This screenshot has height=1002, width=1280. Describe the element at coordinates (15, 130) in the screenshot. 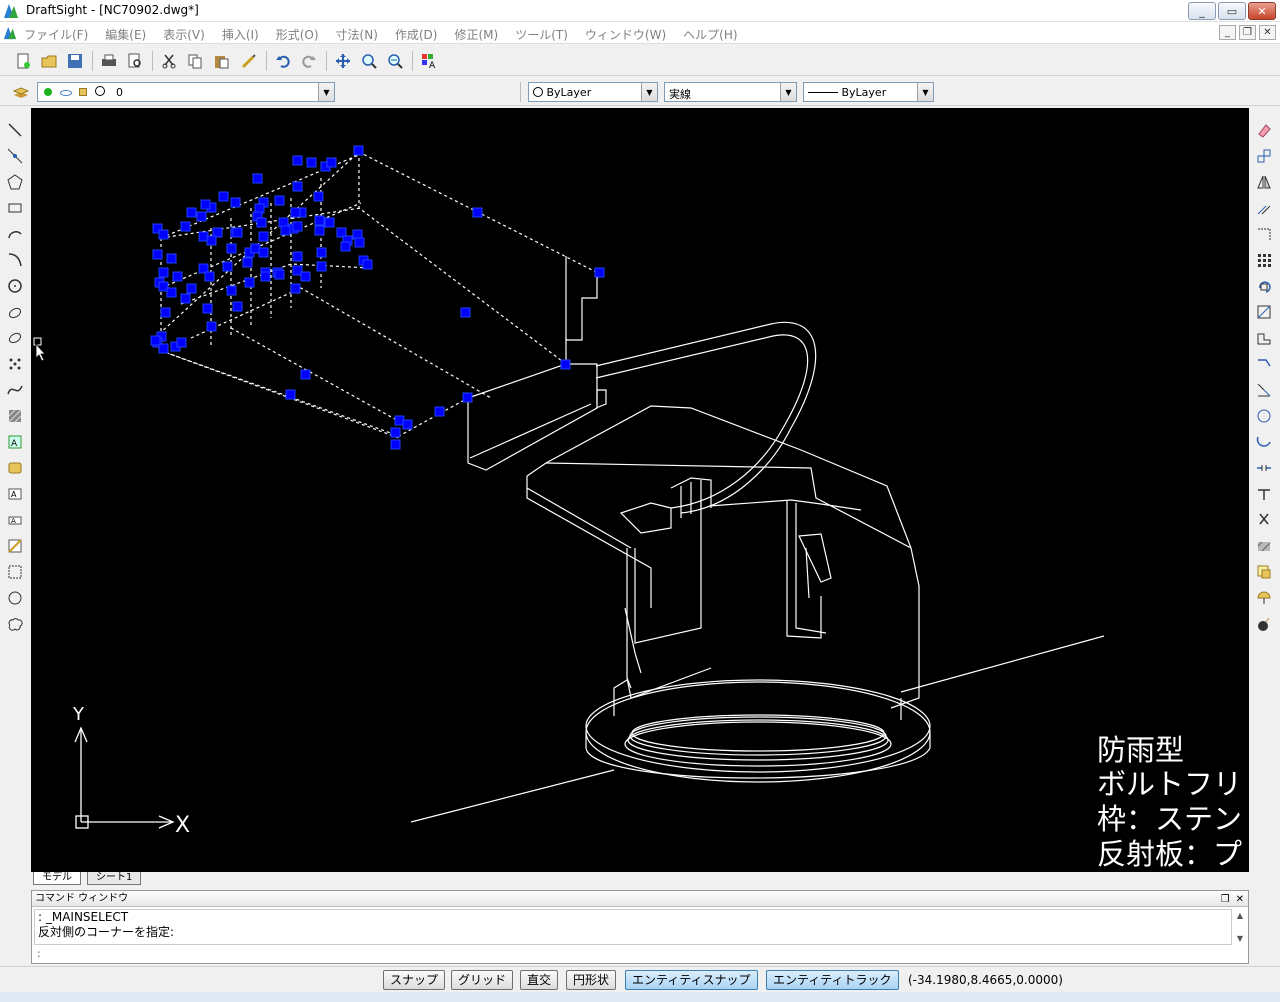

I see `line-icon` at that location.